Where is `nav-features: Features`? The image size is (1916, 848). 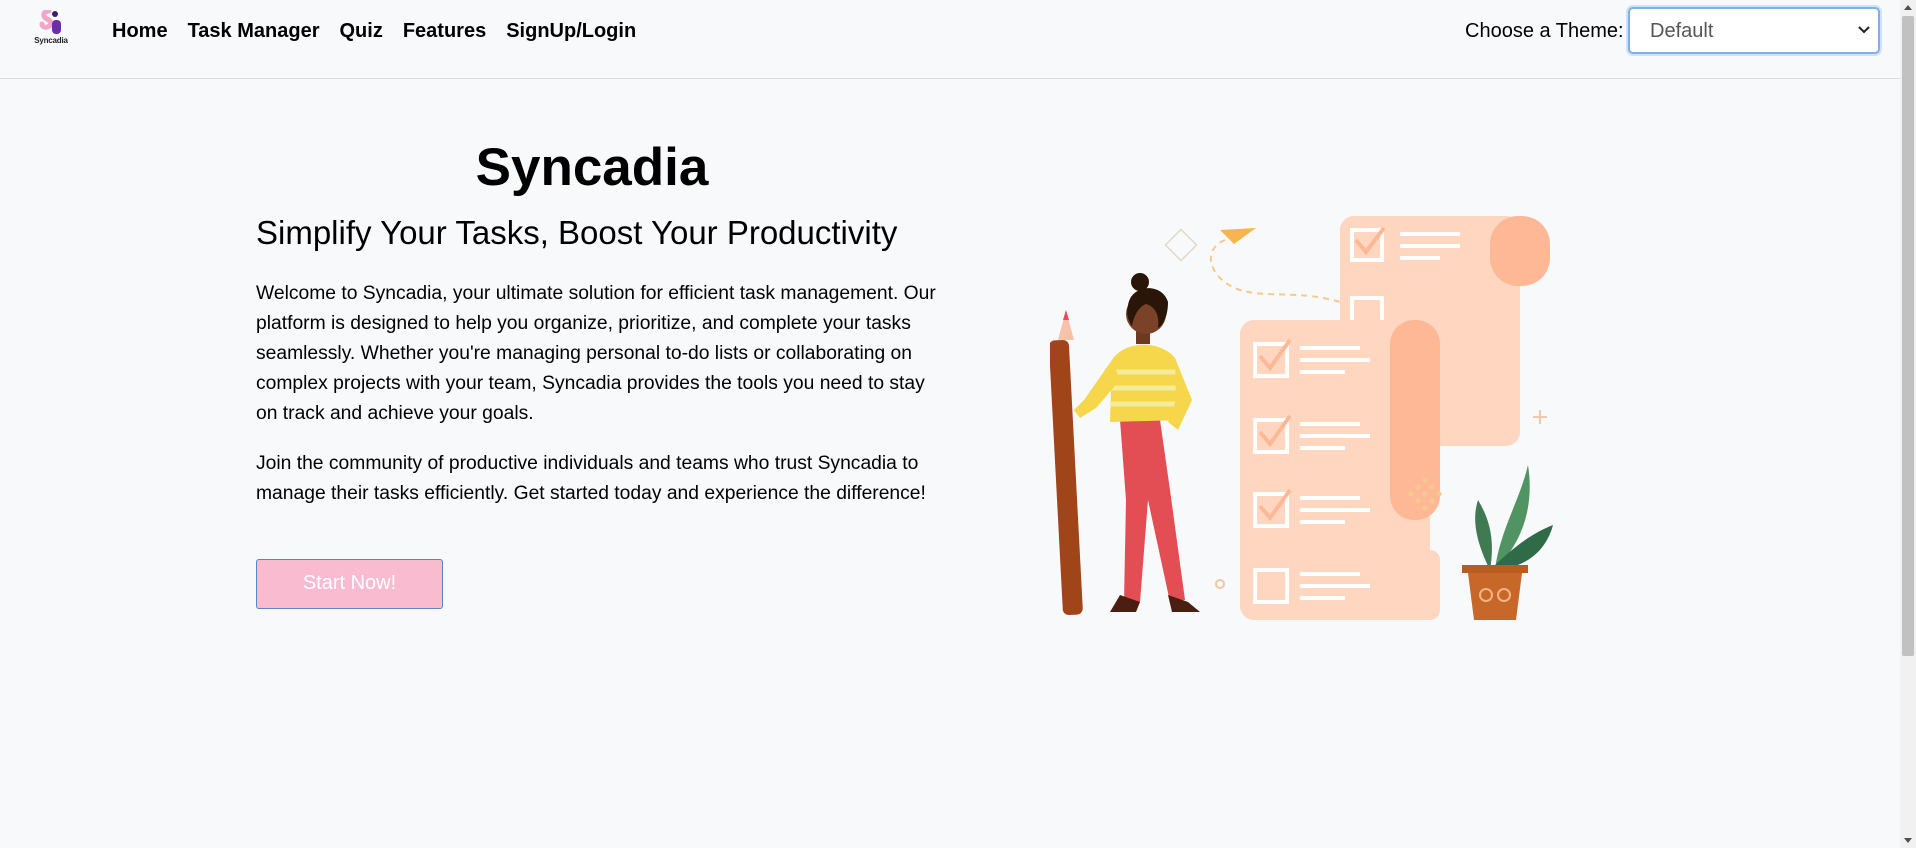
nav-features: Features is located at coordinates (444, 31).